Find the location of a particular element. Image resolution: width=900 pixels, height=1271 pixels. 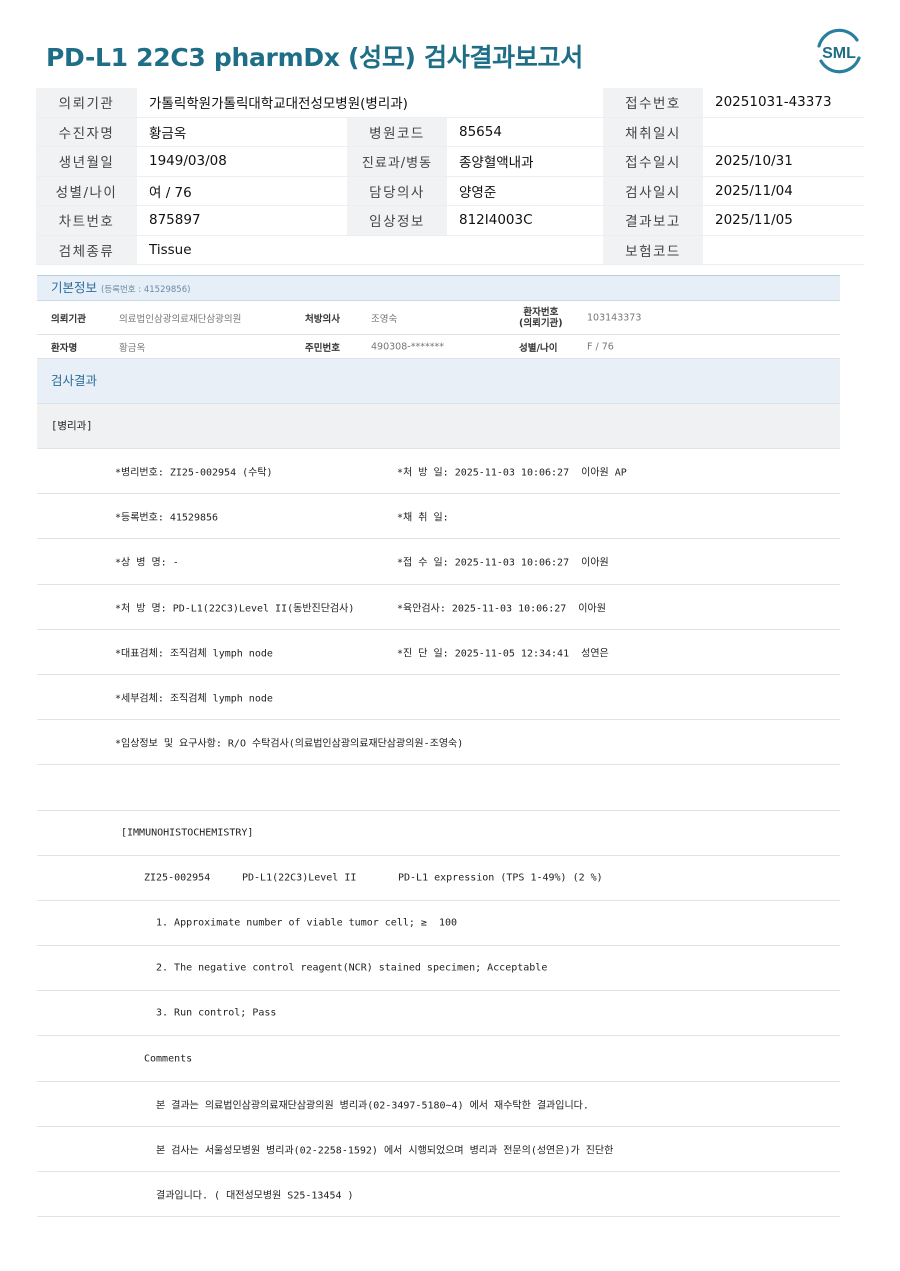

gross-exam-date: *육안검사: 2025-11-03 10:06:27 이아원 is located at coordinates (501, 609).